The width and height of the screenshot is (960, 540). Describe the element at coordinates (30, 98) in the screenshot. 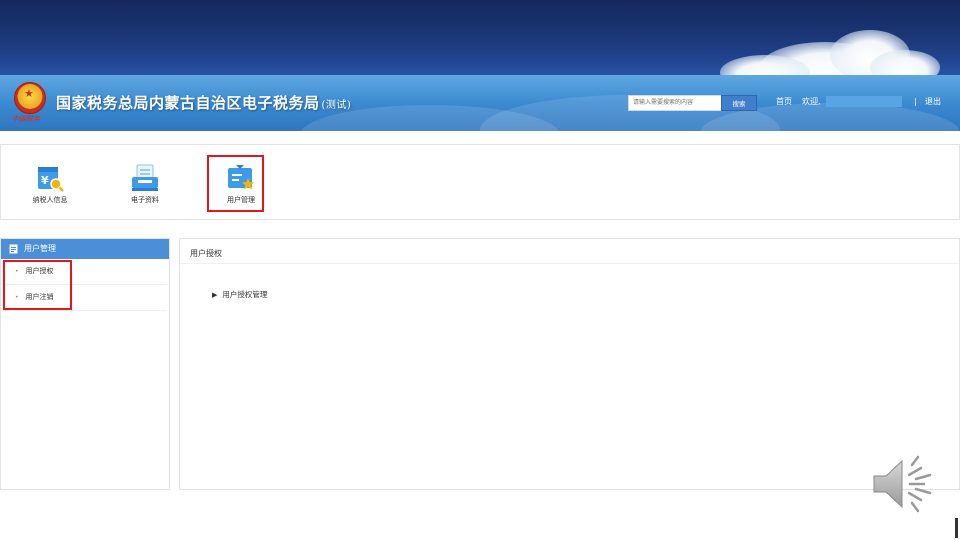

I see `tax-emblem-icon: ★` at that location.